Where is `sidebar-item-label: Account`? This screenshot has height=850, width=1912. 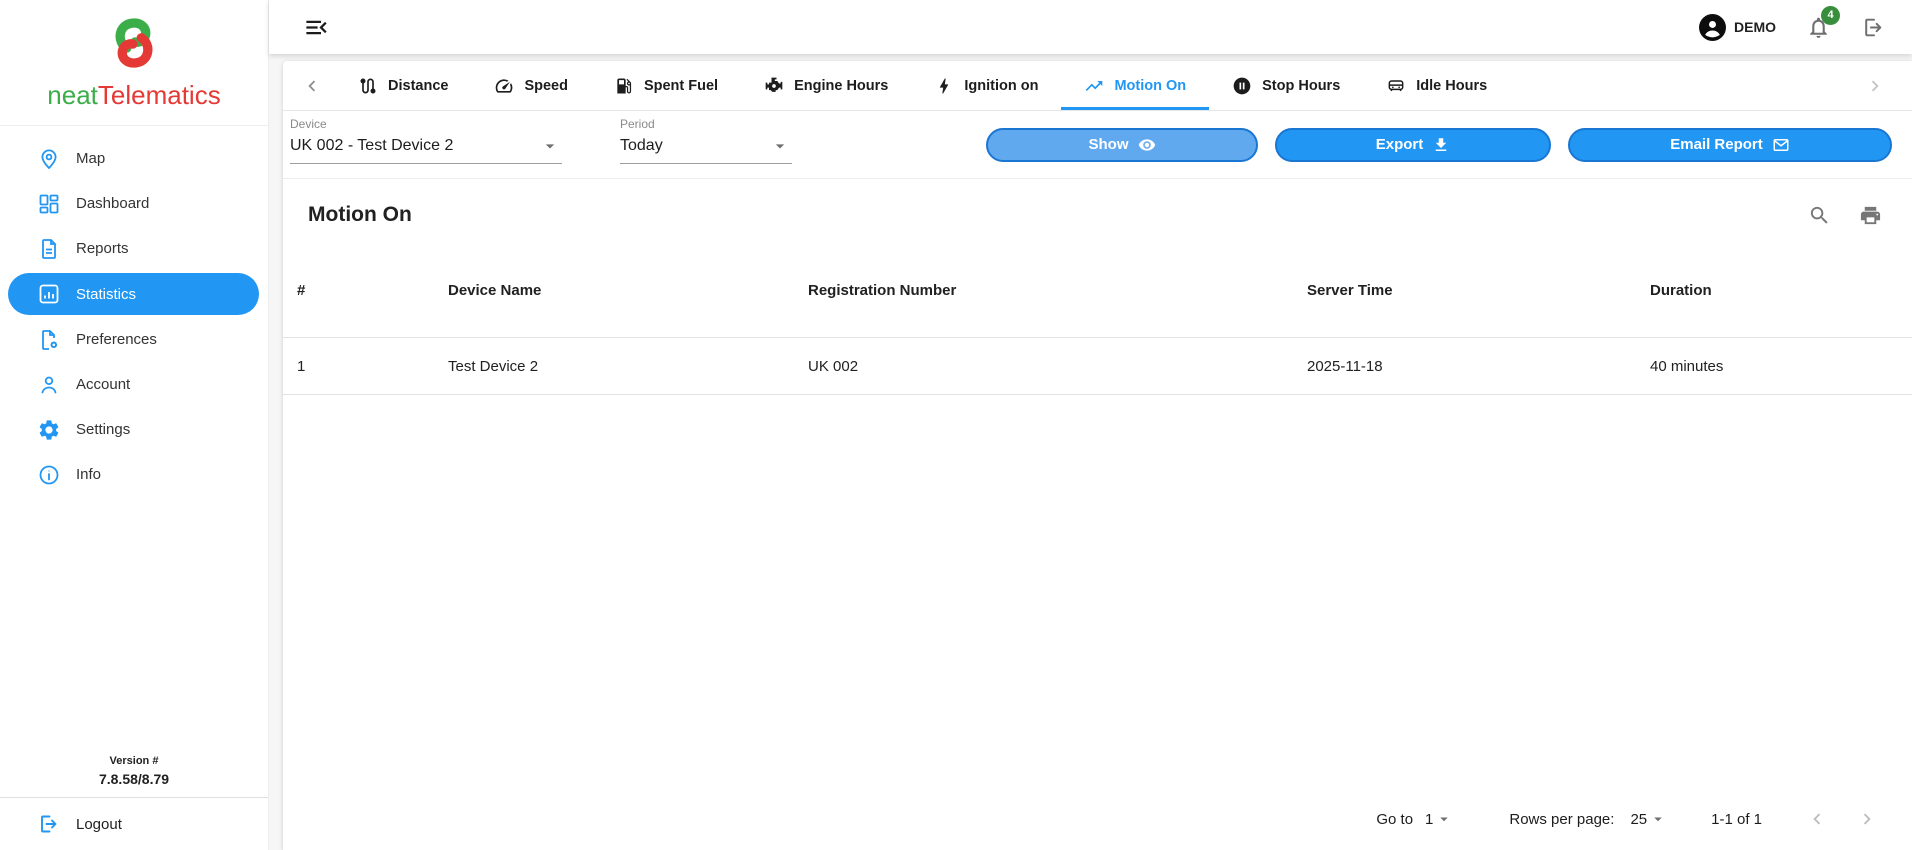
sidebar-item-label: Account is located at coordinates (103, 384).